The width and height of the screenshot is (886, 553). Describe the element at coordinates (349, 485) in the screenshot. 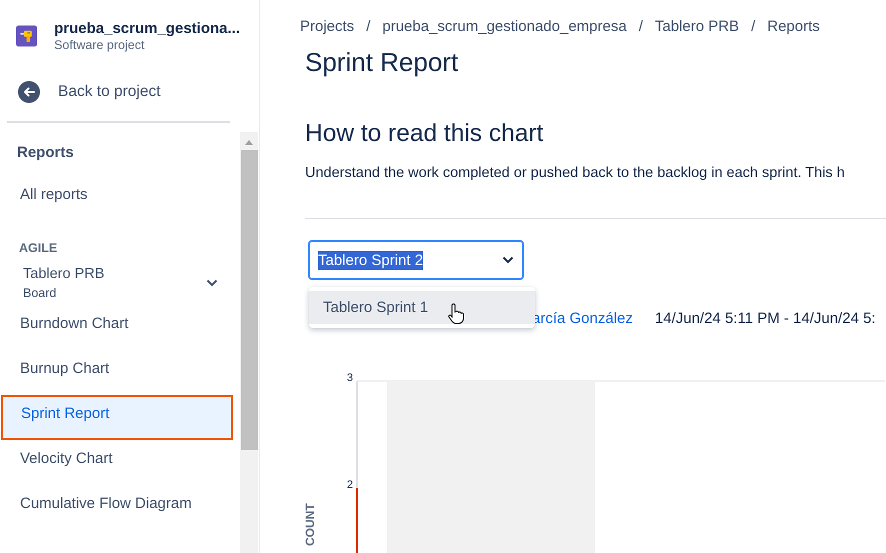

I see `axis-tick-label: 2` at that location.